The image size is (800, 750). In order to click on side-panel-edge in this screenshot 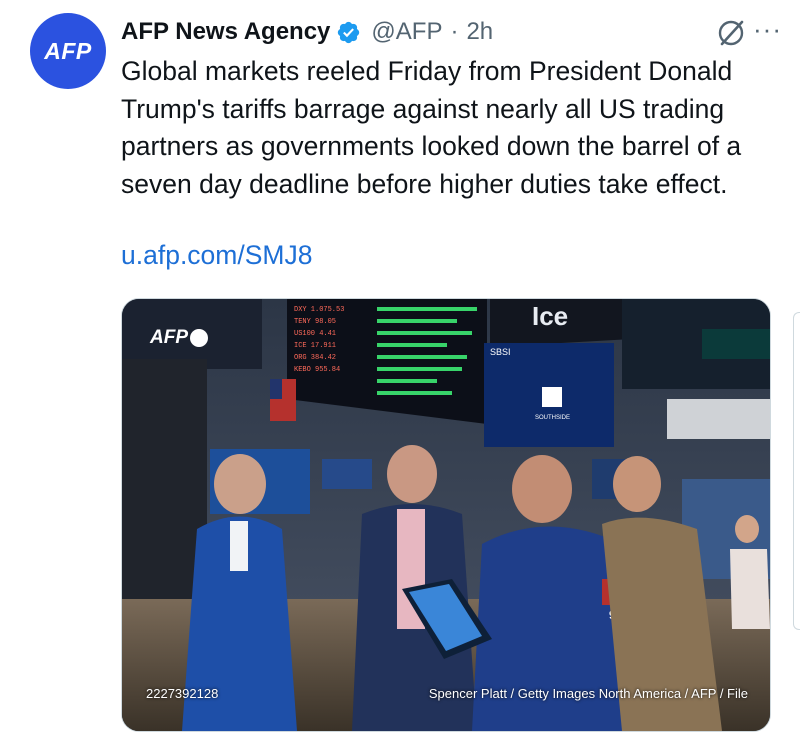, I will do `click(796, 471)`.